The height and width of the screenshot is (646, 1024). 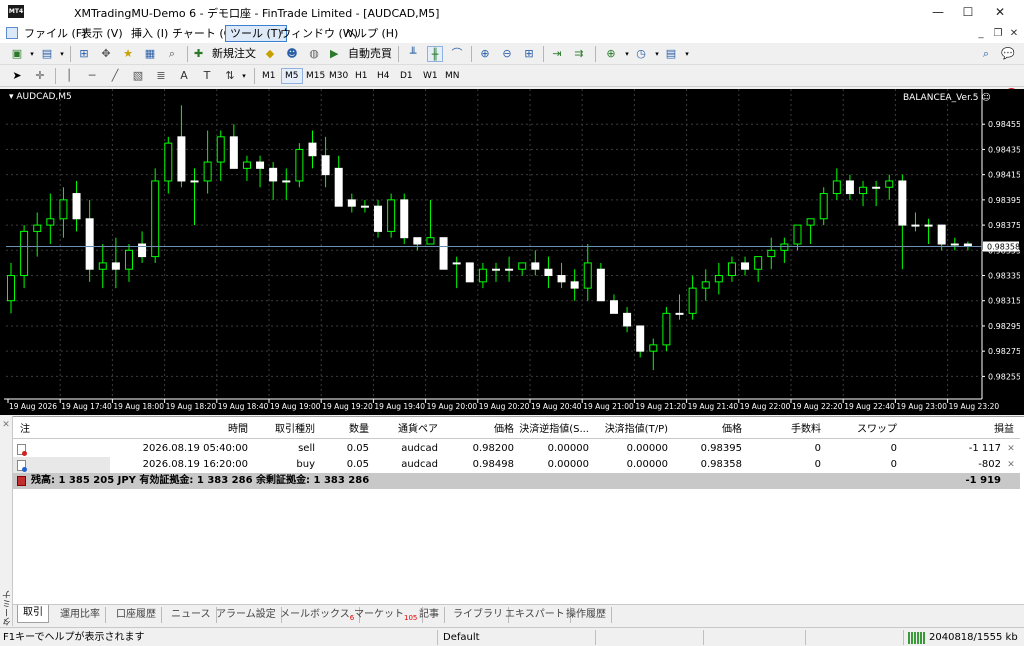 I want to click on col-time: 時間, so click(x=180, y=429).